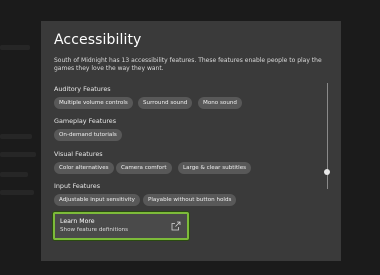 The width and height of the screenshot is (380, 275). I want to click on feature-chip: Playable without button holds, so click(190, 200).